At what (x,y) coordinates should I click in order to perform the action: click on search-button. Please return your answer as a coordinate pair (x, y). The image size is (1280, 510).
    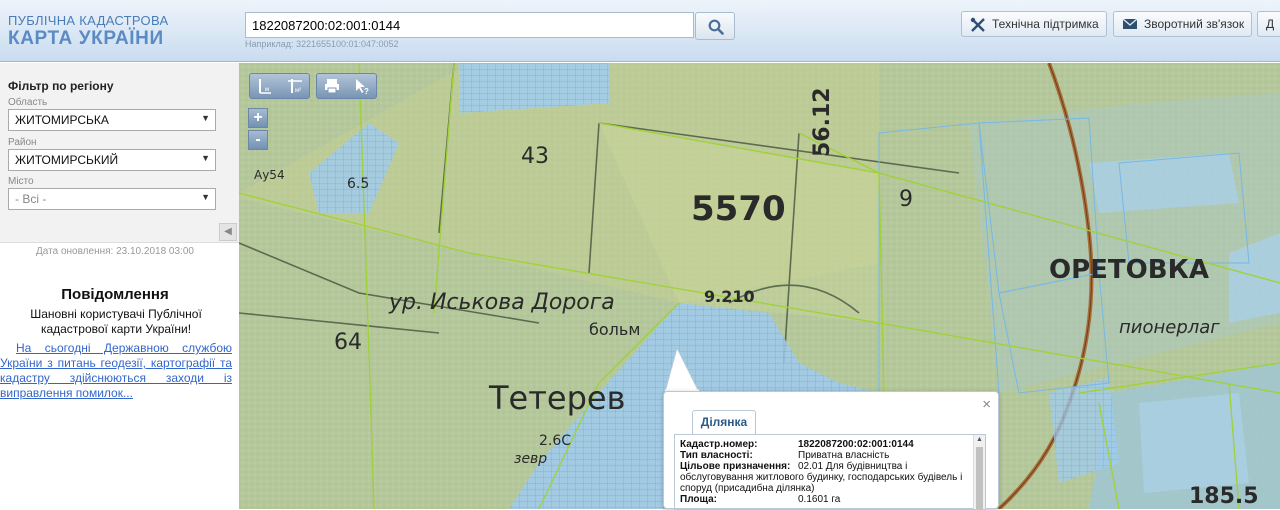
    Looking at the image, I should click on (715, 26).